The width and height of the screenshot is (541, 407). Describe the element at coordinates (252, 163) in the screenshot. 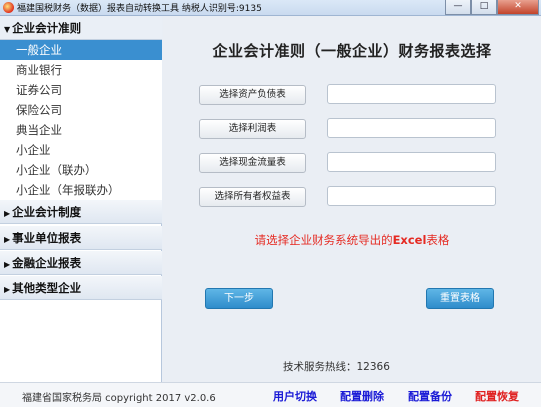

I see `select-cash-flow-button: 选择现金流量表` at that location.